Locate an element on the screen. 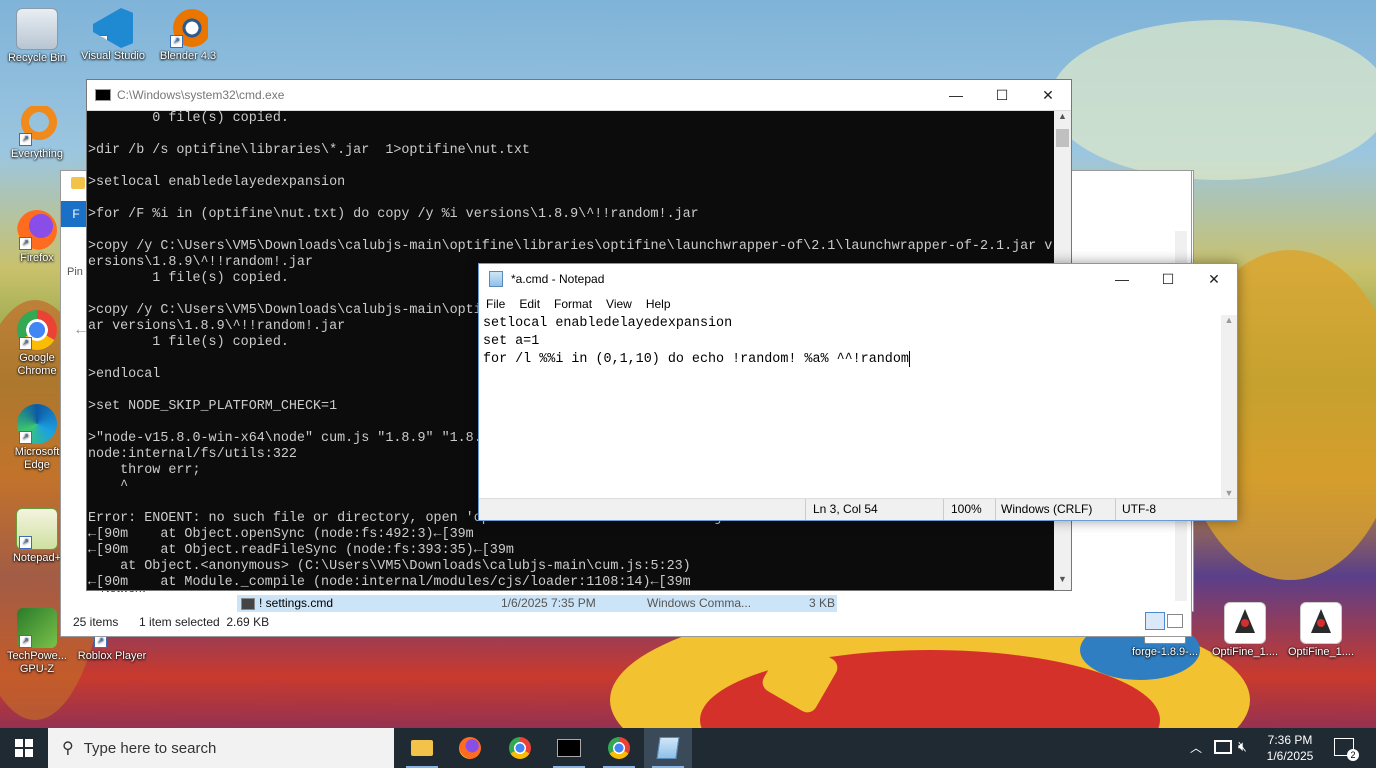  cmd-title: C:\Windows\system32\cmd.exe is located at coordinates (201, 95).